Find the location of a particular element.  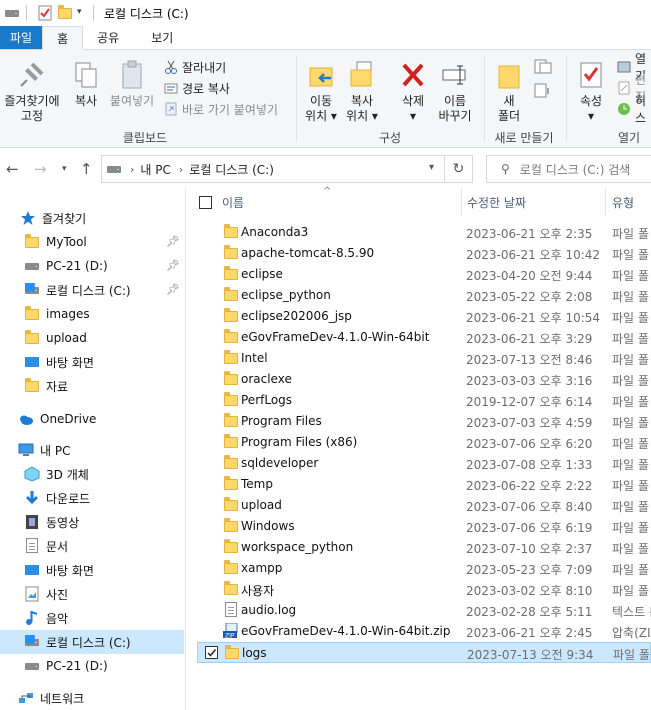

copy-button: 복사 is located at coordinates (86, 84).